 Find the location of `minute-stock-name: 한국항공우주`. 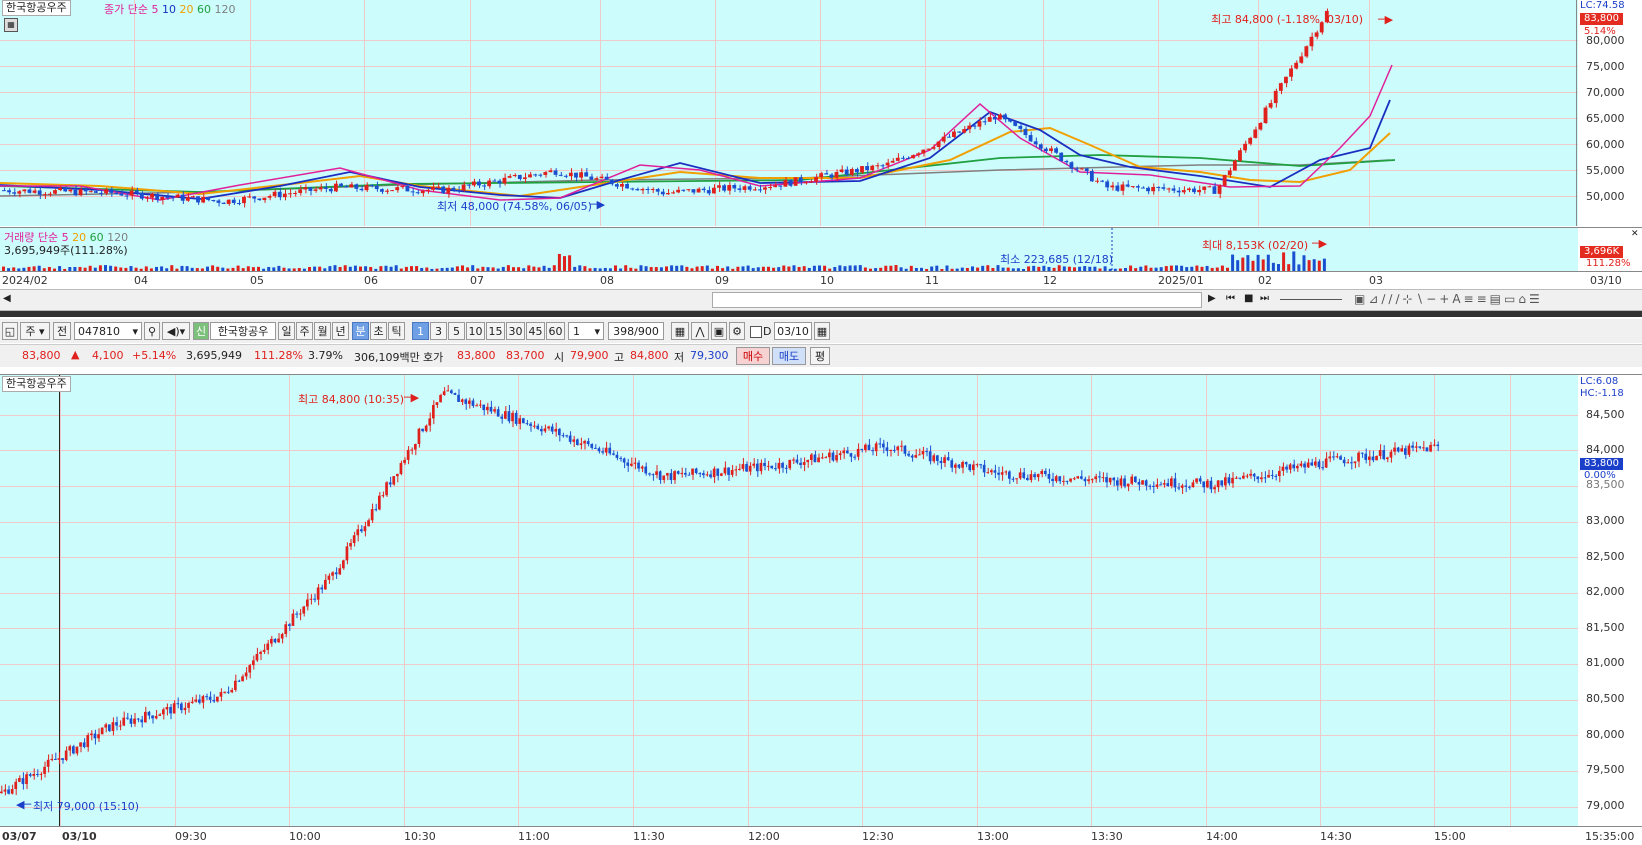

minute-stock-name: 한국항공우주 is located at coordinates (36, 384).